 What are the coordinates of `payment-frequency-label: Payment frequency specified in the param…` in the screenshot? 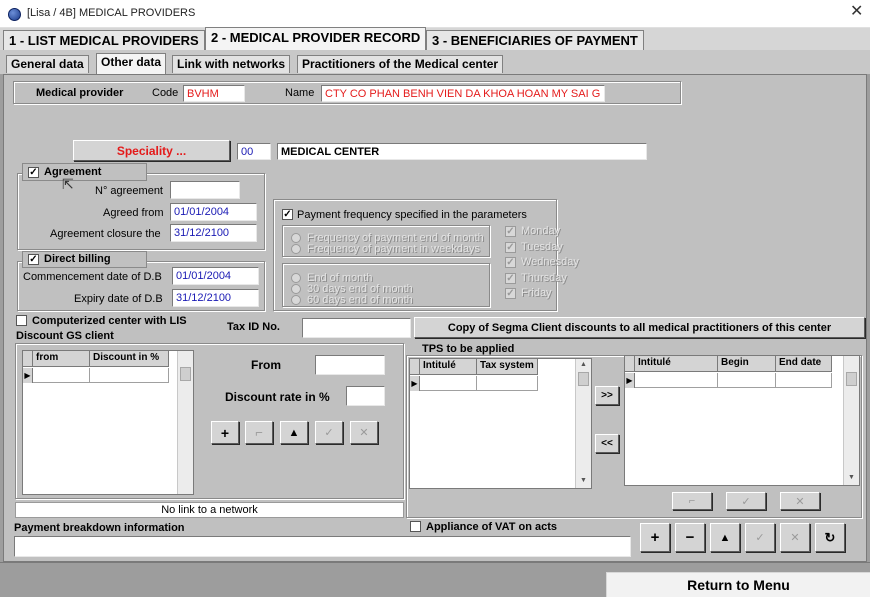 It's located at (412, 215).